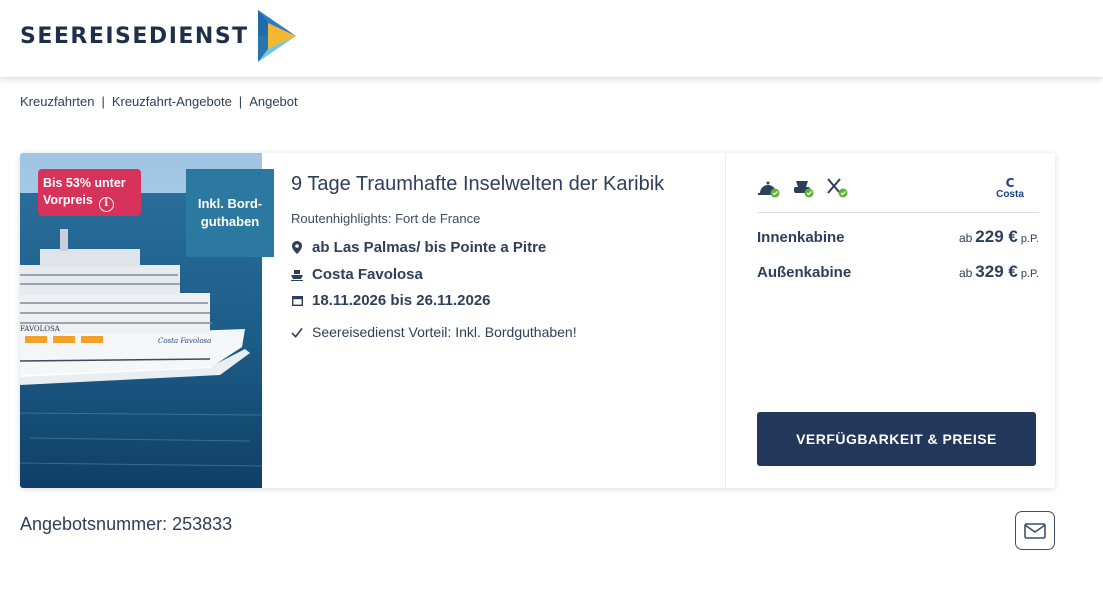 This screenshot has width=1103, height=600. Describe the element at coordinates (277, 36) in the screenshot. I see `logo-arrow-icon` at that location.